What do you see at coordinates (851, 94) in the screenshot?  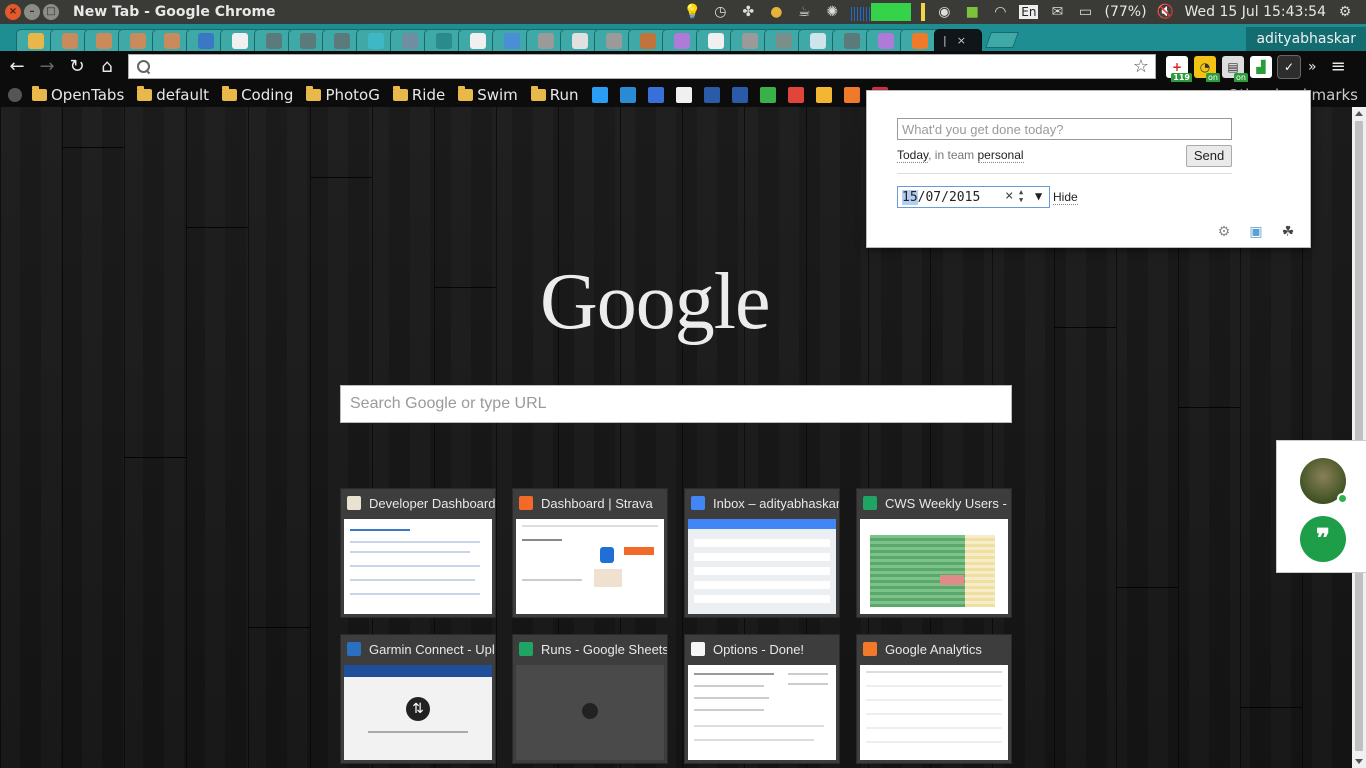 I see `analytics-bookmark-icon` at bounding box center [851, 94].